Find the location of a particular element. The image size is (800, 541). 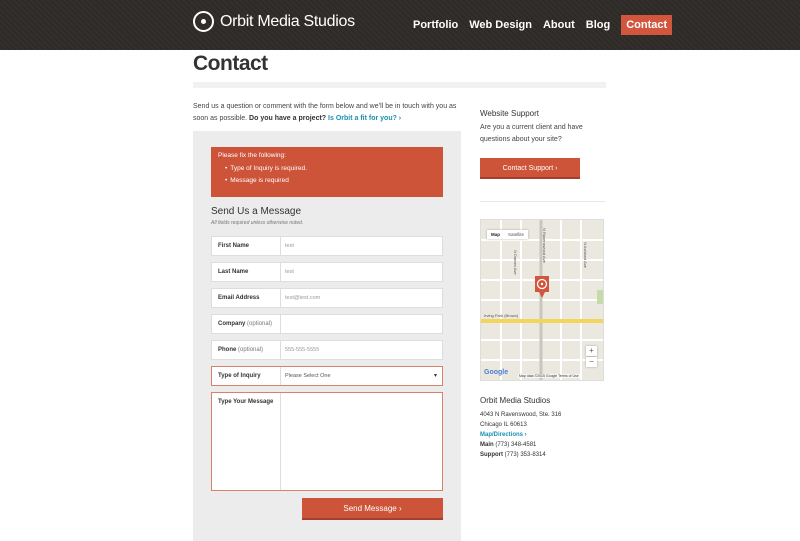

address-line: Chicago IL 60613 is located at coordinates (503, 425).